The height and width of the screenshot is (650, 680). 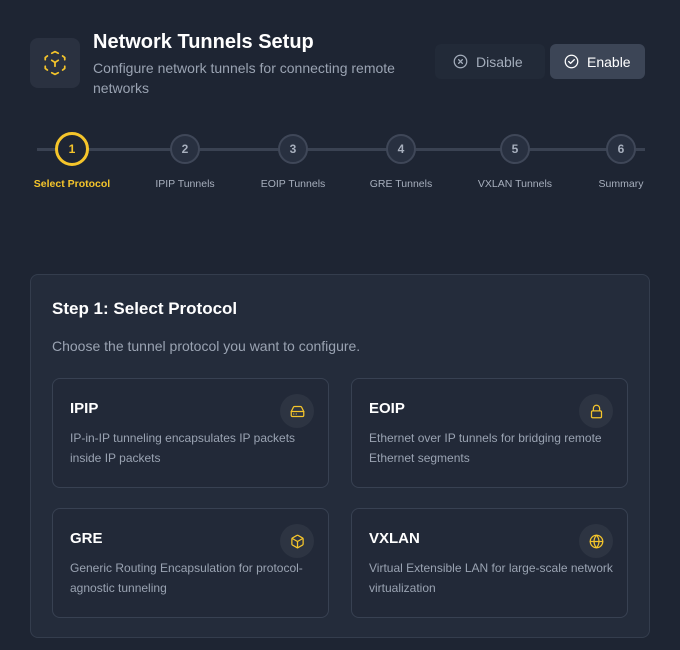 I want to click on panel-title: Step 1: Select Protocol, so click(x=145, y=308).